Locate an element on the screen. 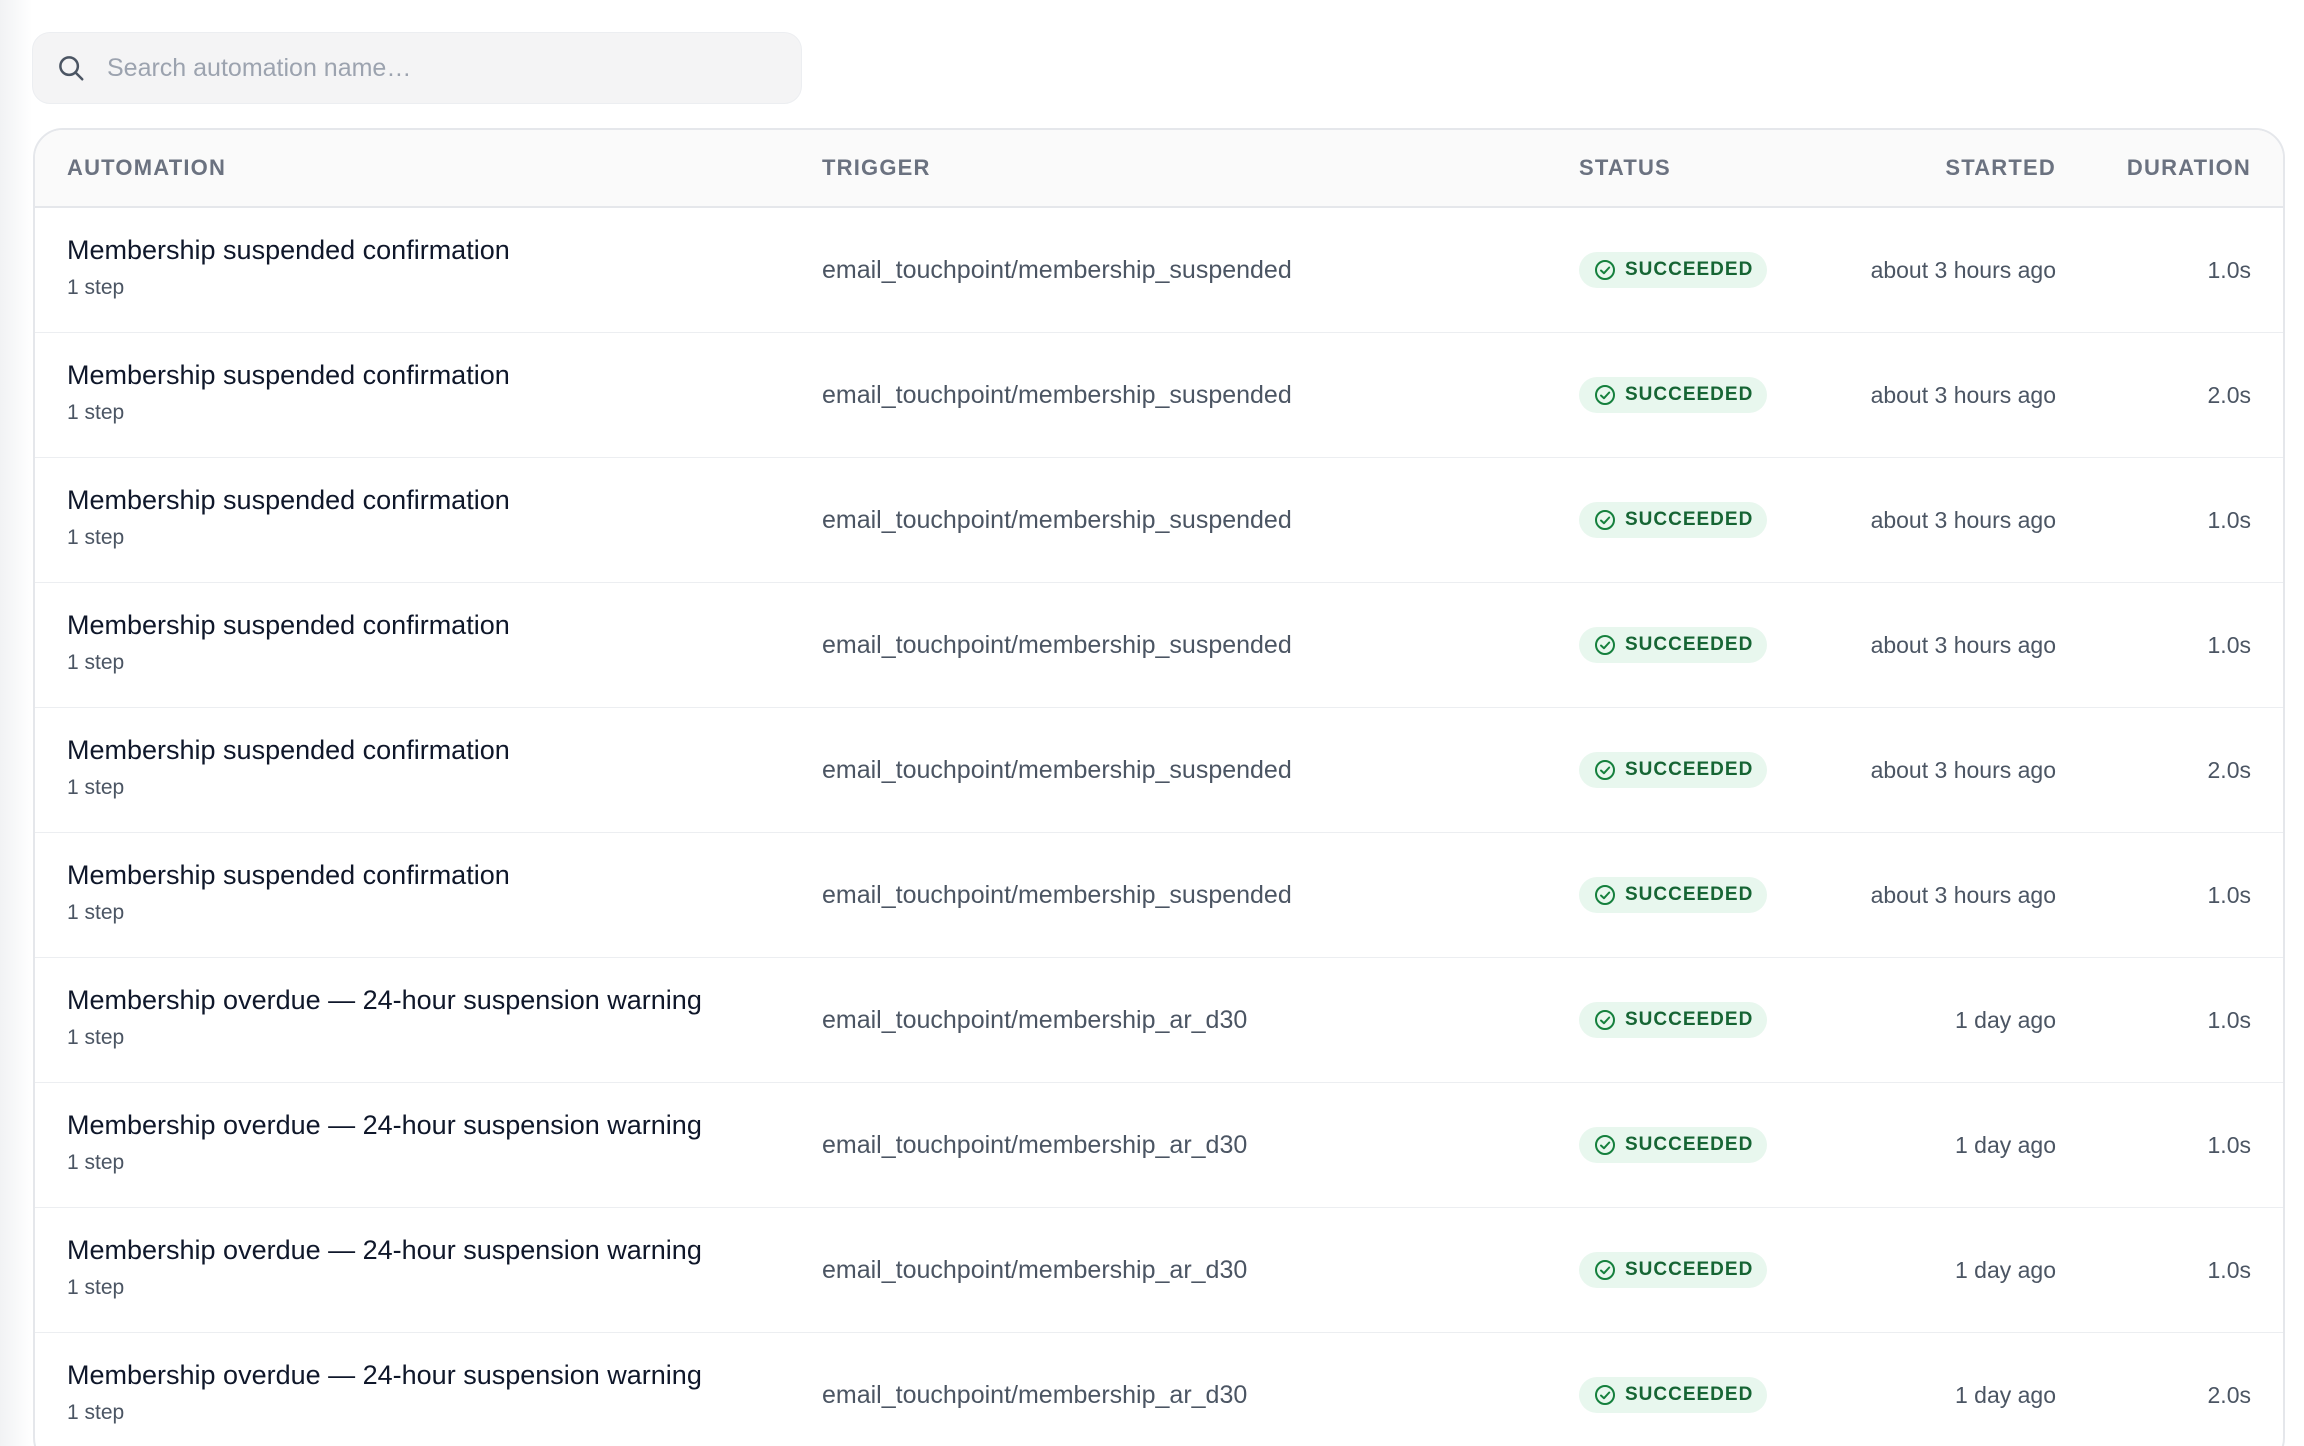 The image size is (2304, 1446). search-bar is located at coordinates (417, 68).